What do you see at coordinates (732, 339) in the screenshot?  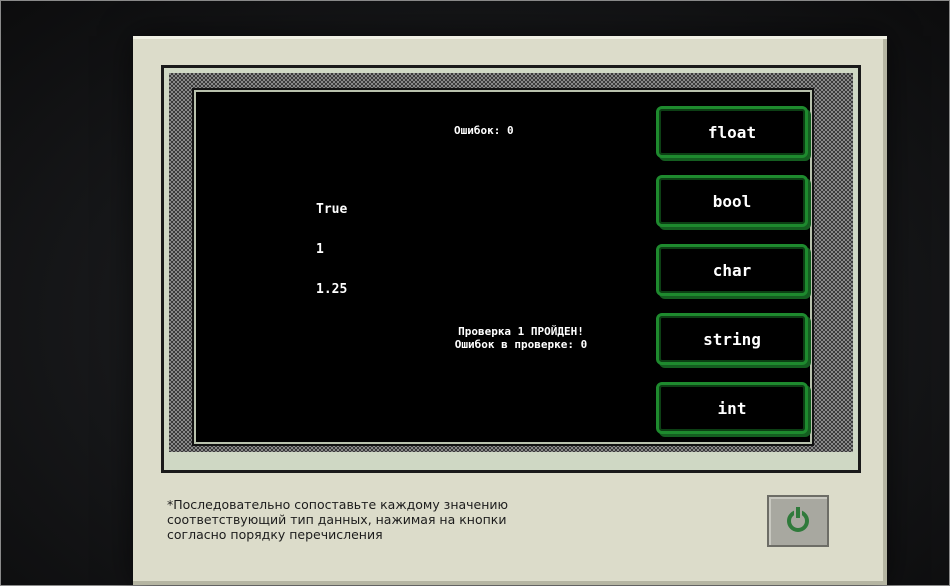 I see `type-button-string: string` at bounding box center [732, 339].